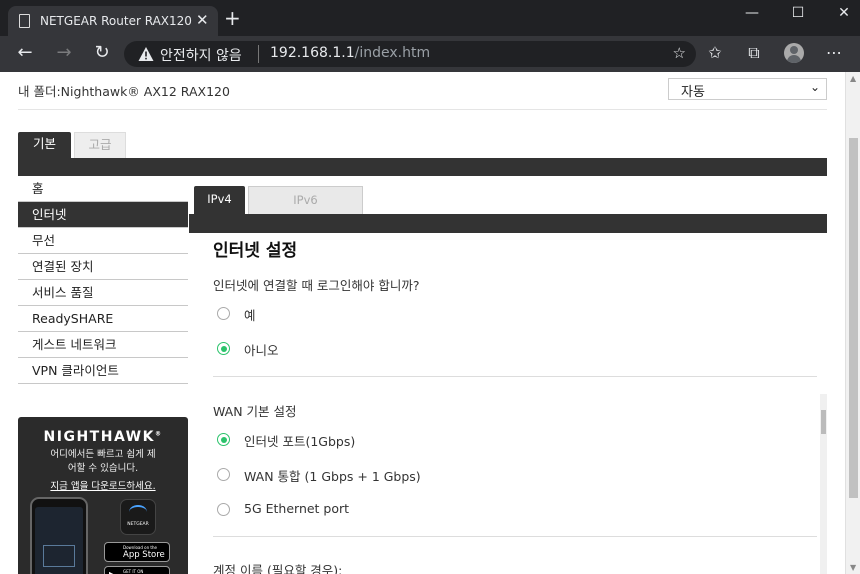  I want to click on inner-scroll-thumb, so click(823, 422).